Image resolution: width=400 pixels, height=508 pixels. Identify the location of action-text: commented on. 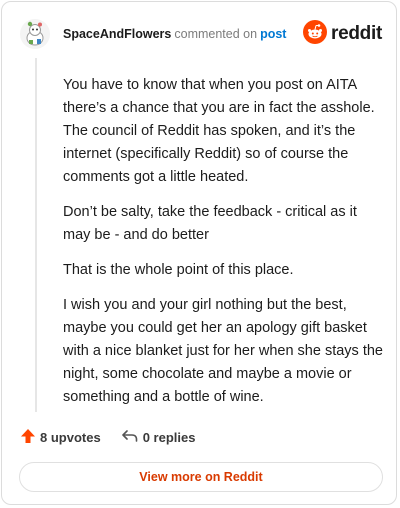
(216, 34).